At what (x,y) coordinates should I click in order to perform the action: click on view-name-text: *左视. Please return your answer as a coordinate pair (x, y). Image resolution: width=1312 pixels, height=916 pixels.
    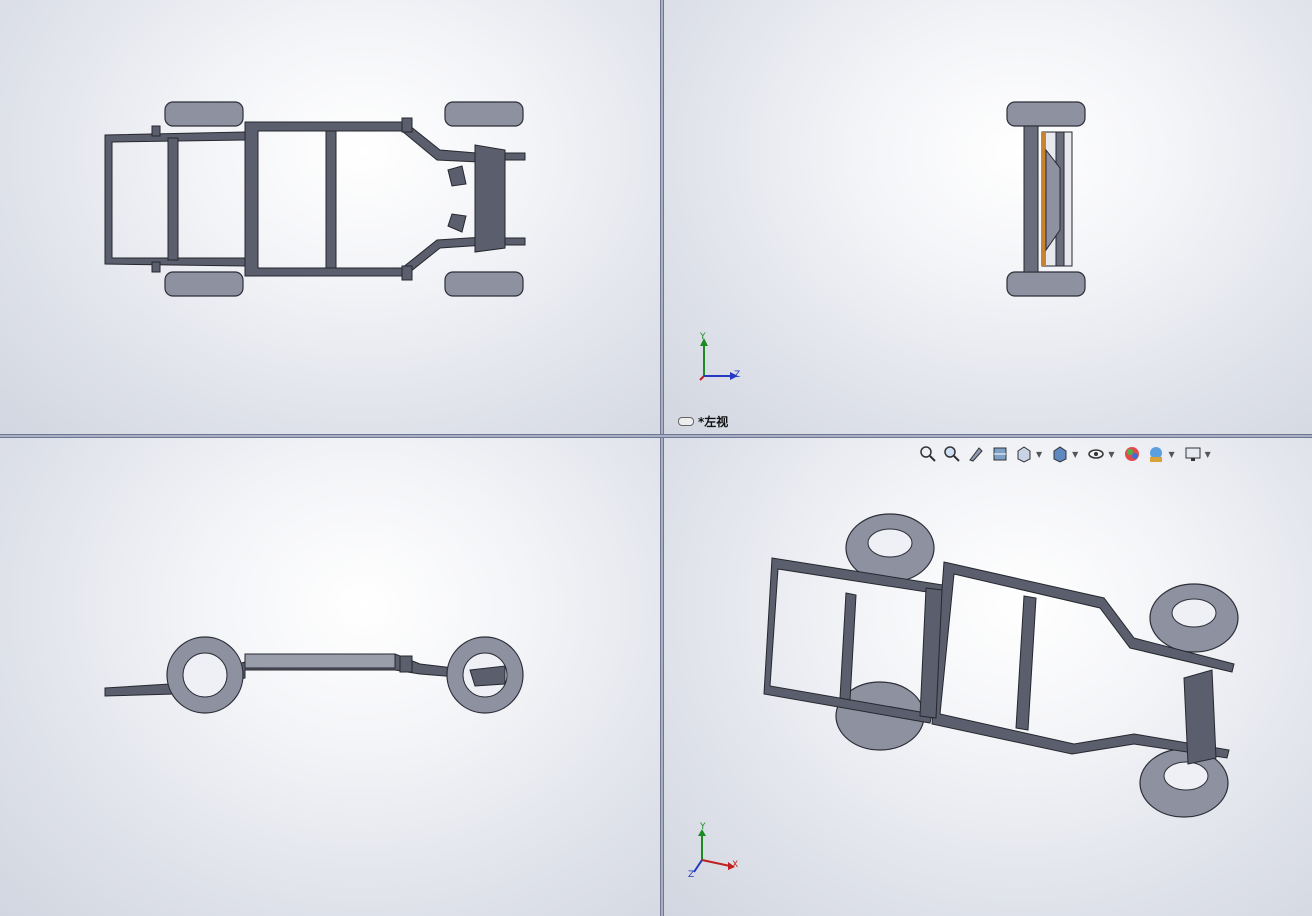
    Looking at the image, I should click on (713, 422).